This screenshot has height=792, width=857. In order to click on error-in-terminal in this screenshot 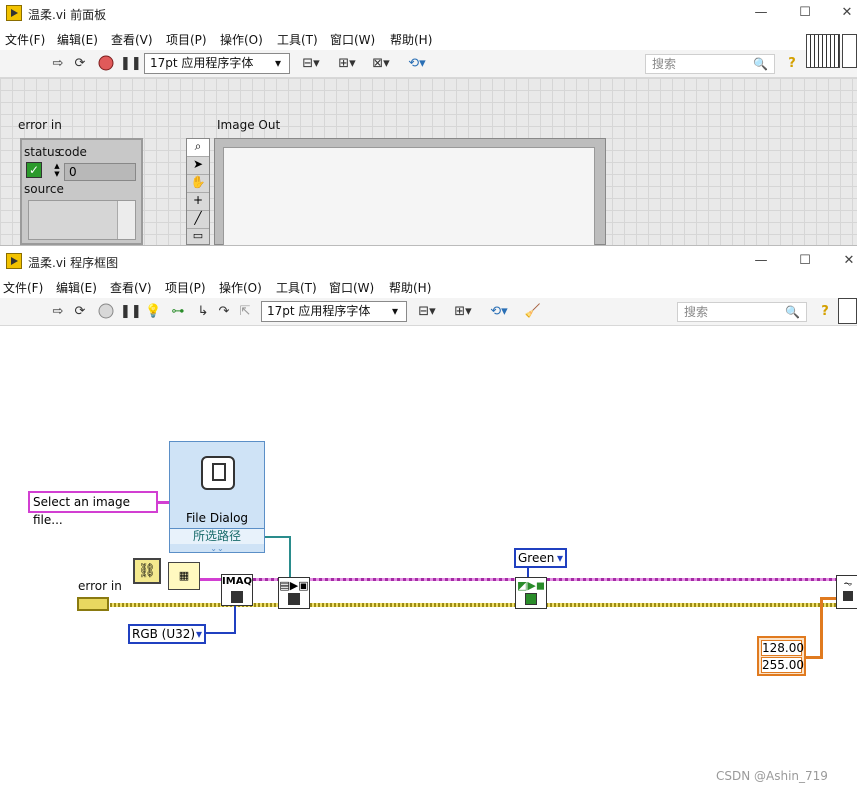, I will do `click(93, 604)`.